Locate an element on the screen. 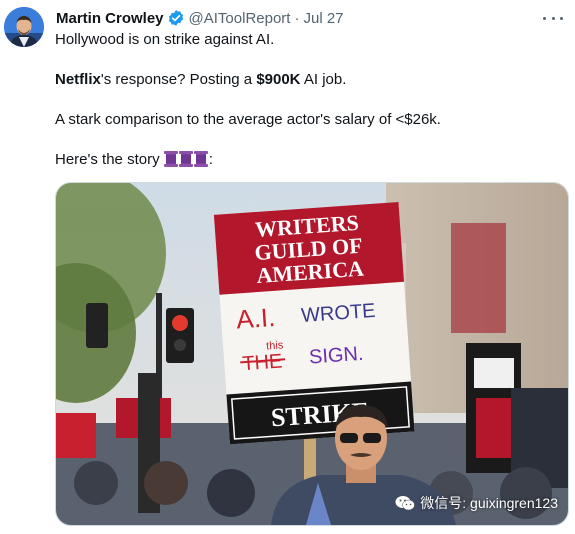 This screenshot has height=534, width=575. sign-ai: A.I. is located at coordinates (255, 318).